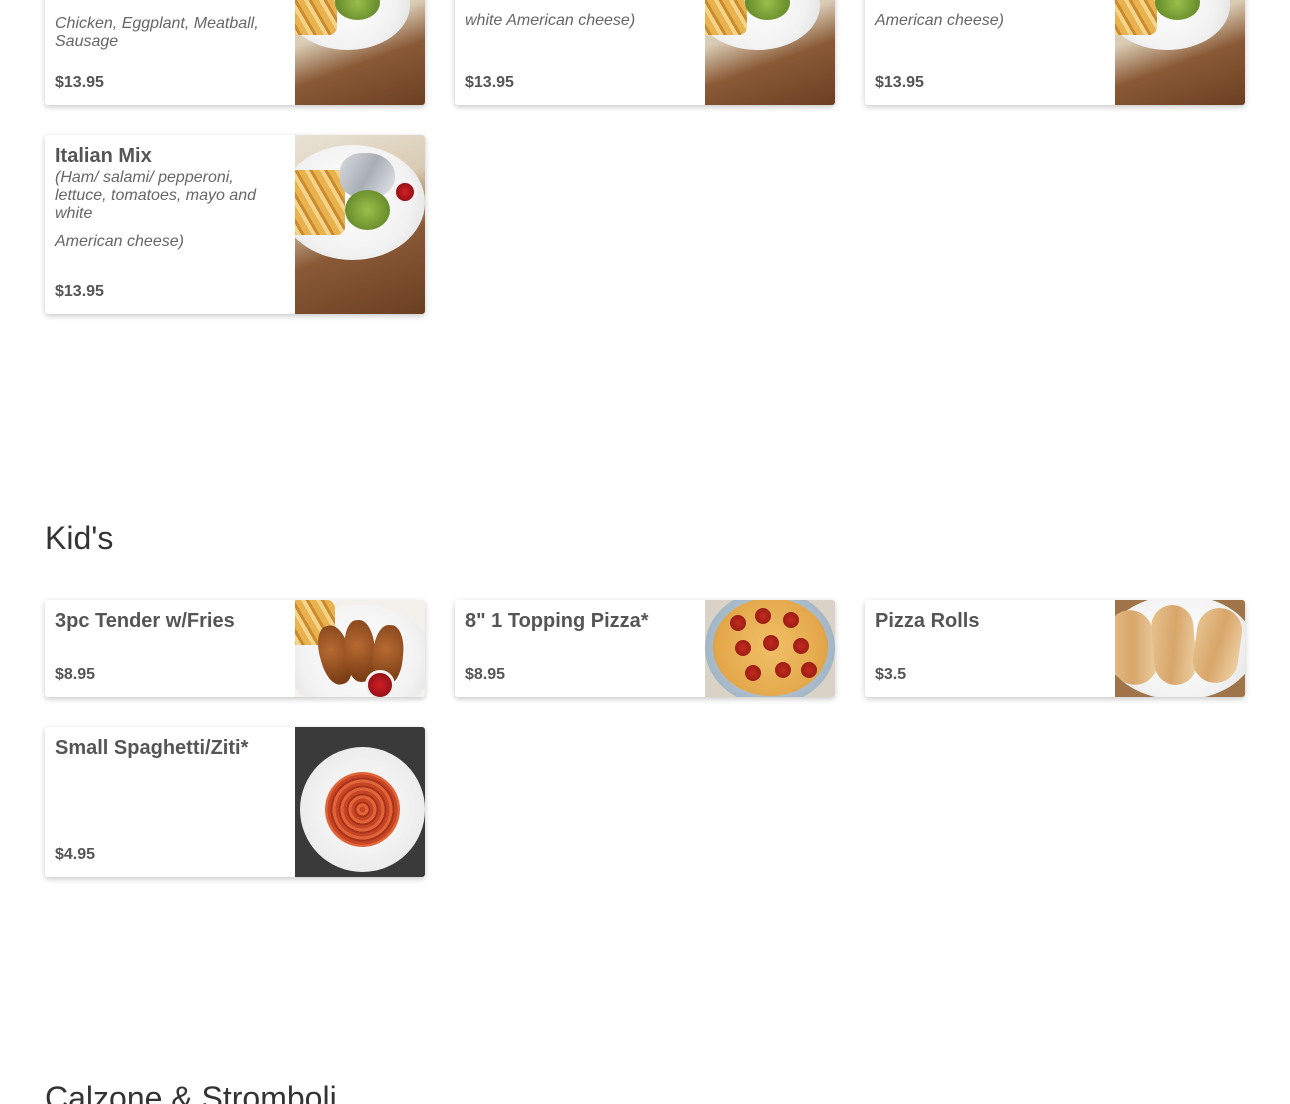  I want to click on menu-item-card: 8" 1 Topping Pizza* $8.95, so click(645, 648).